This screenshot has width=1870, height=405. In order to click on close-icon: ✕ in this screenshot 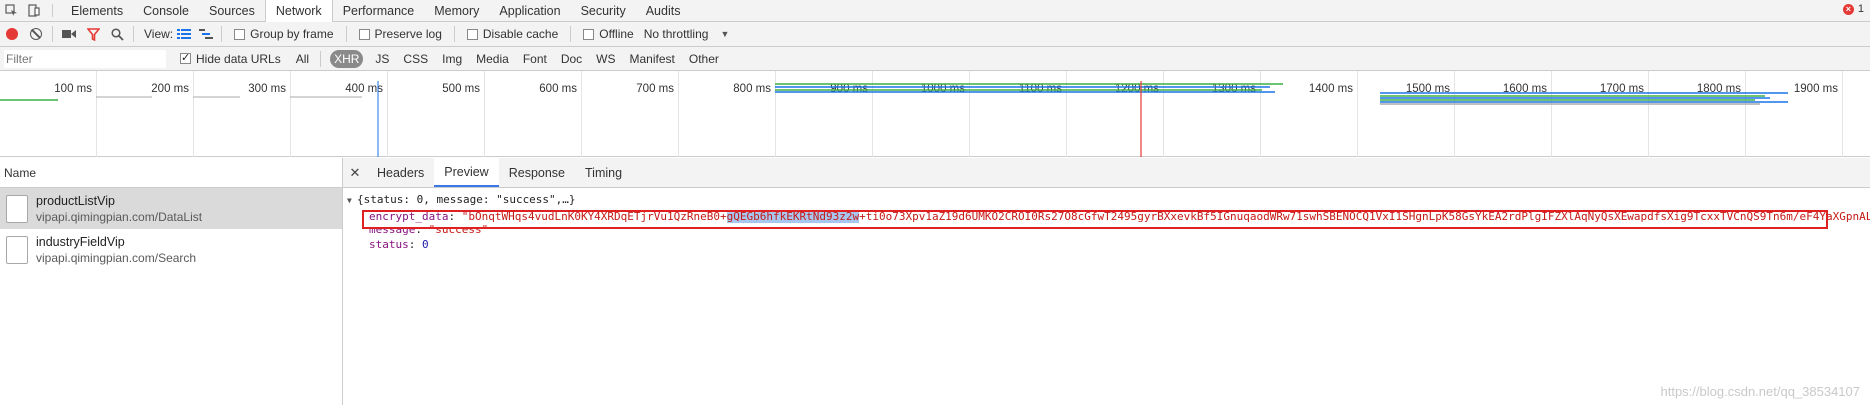, I will do `click(355, 172)`.